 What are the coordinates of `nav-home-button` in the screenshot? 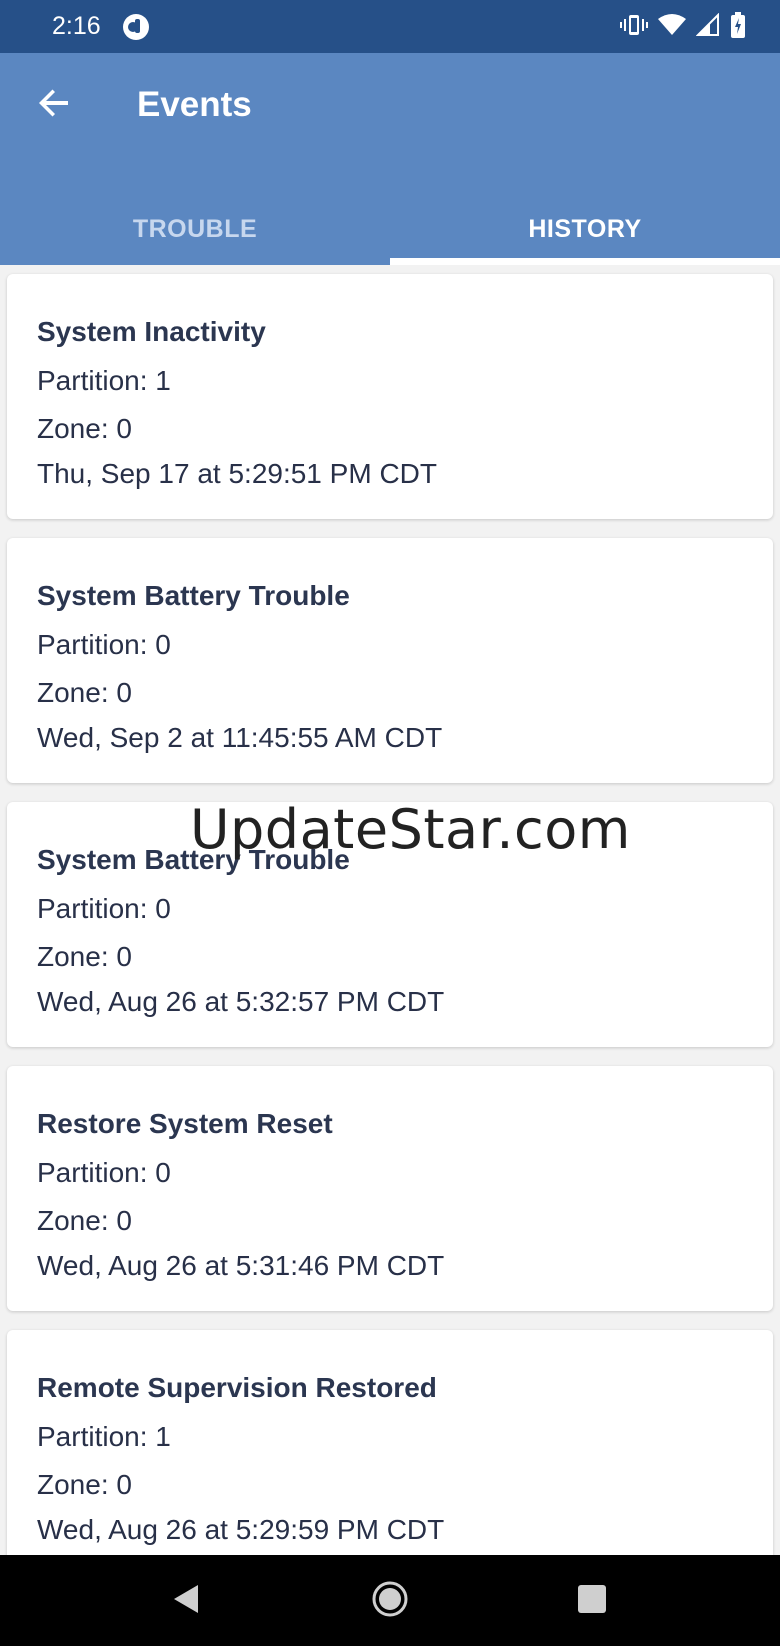 It's located at (390, 1601).